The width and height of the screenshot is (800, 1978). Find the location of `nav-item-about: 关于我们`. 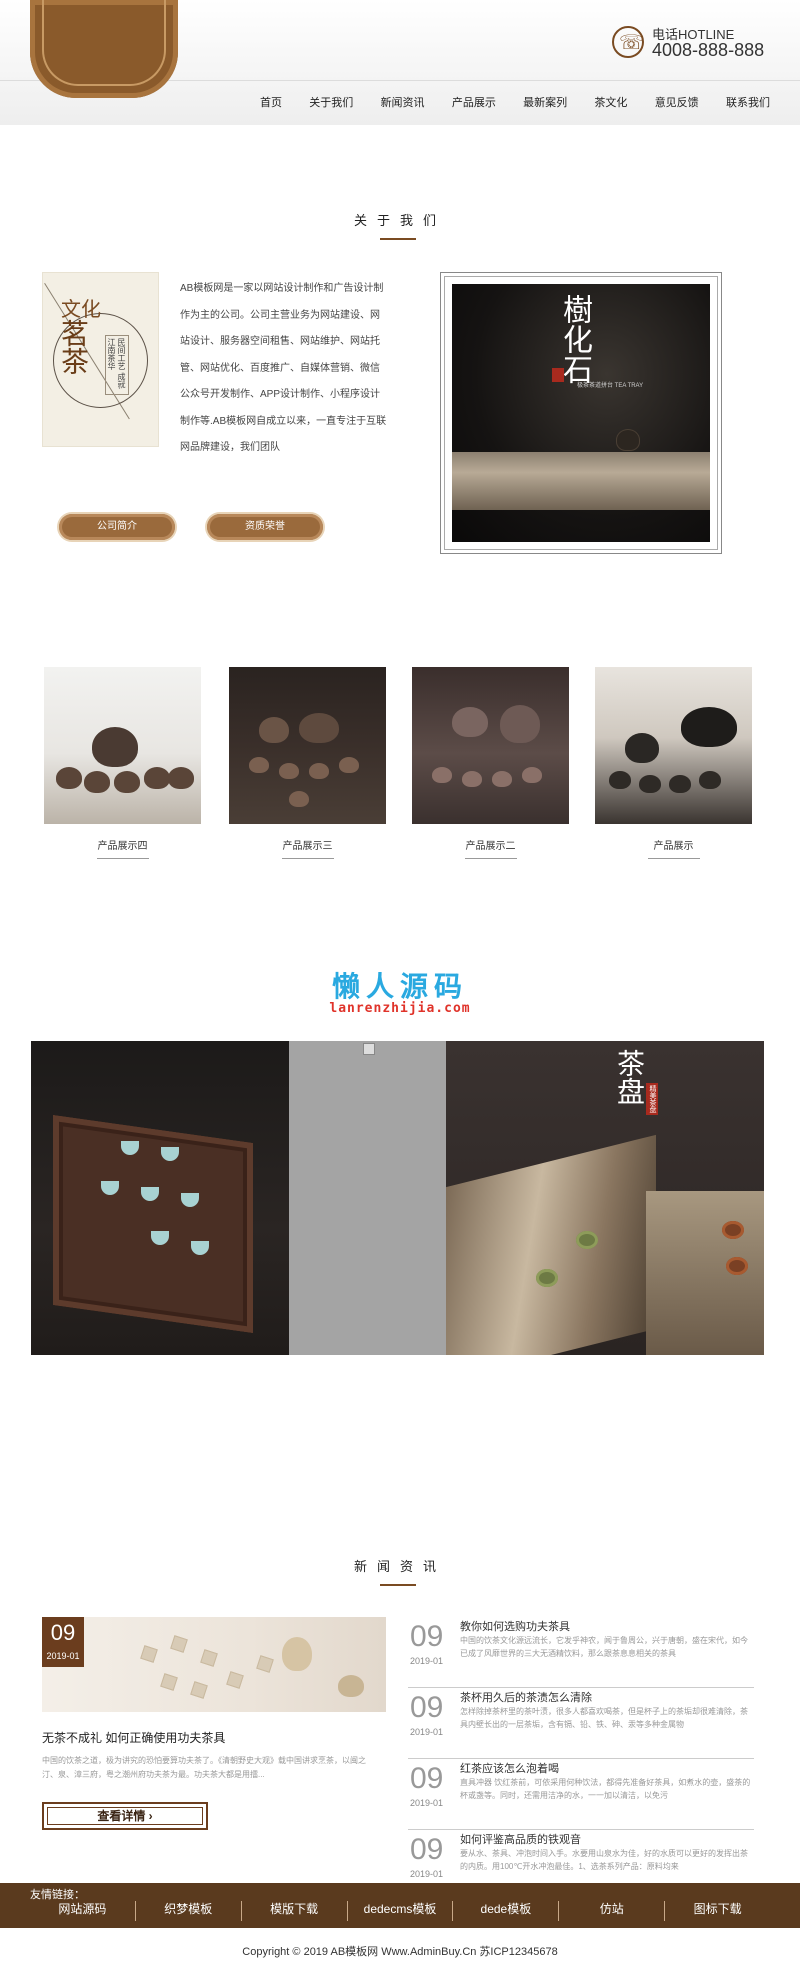

nav-item-about: 关于我们 is located at coordinates (331, 103).